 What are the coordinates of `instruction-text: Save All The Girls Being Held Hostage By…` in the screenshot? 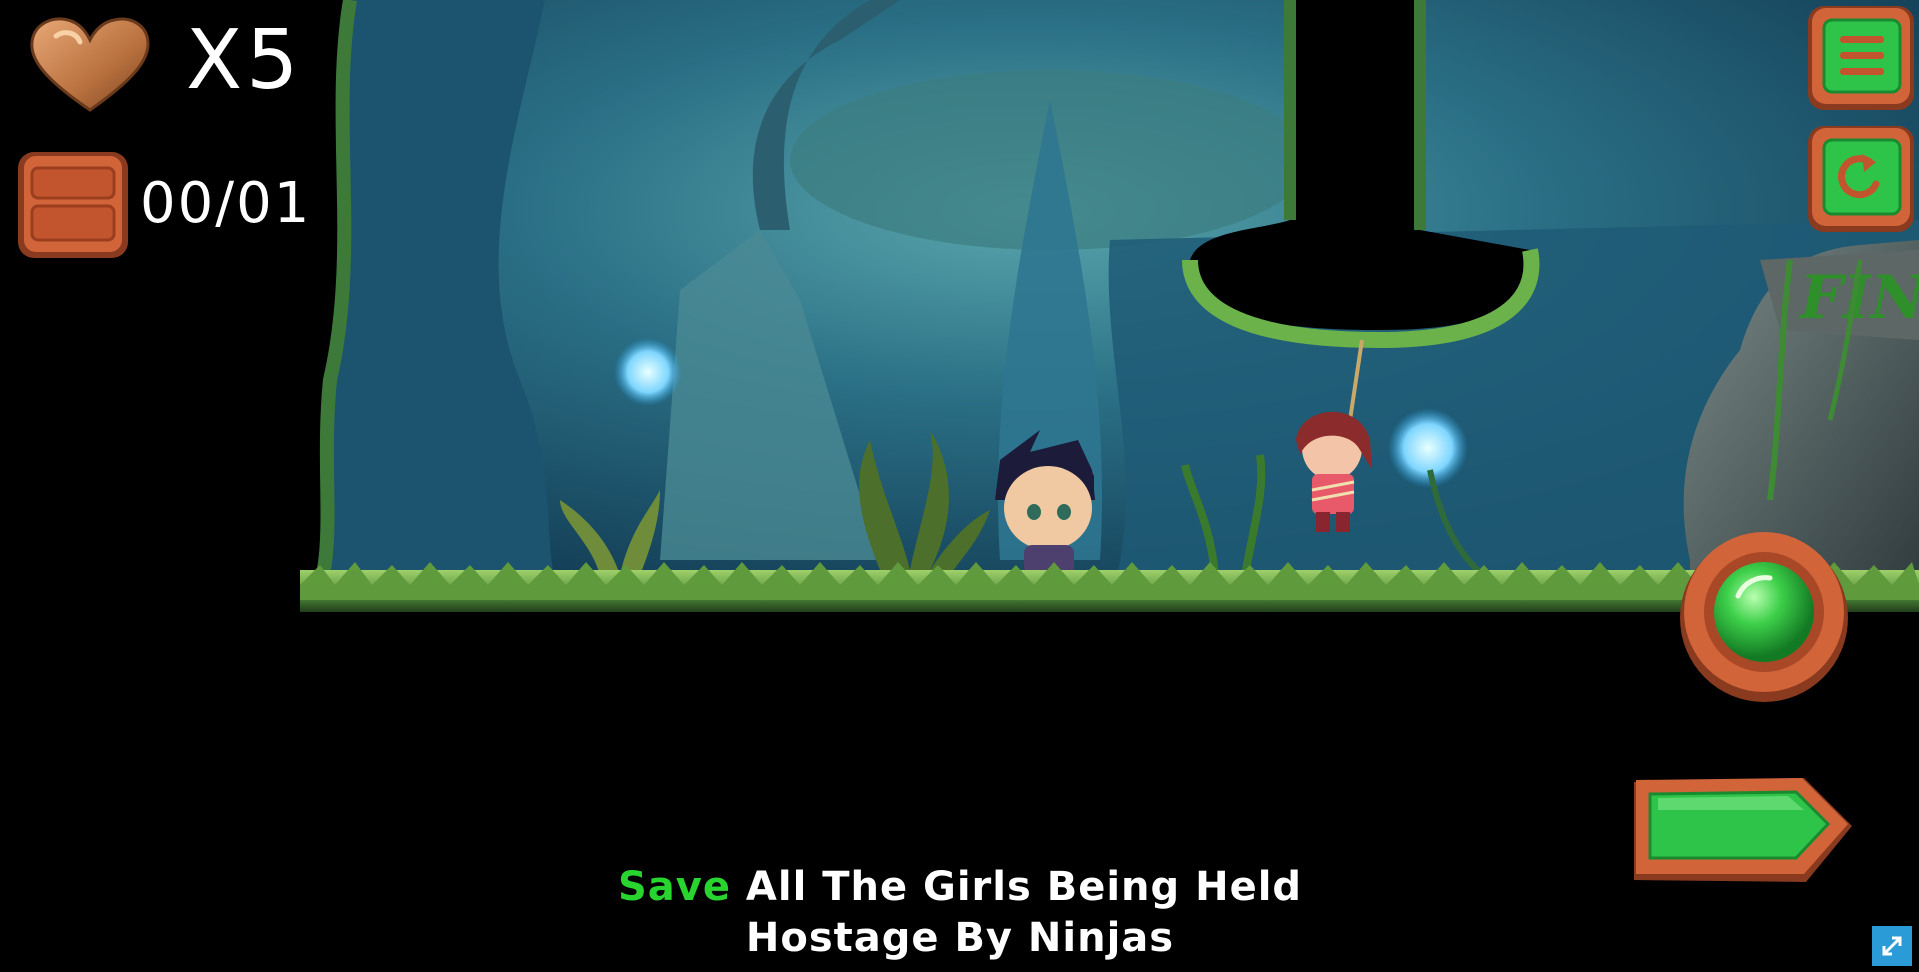 It's located at (960, 913).